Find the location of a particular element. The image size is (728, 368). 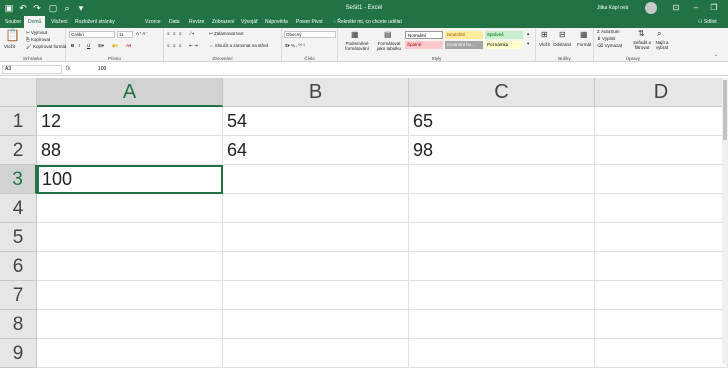

format-painter-button: 🖌 Kopírovat formát is located at coordinates (46, 47).